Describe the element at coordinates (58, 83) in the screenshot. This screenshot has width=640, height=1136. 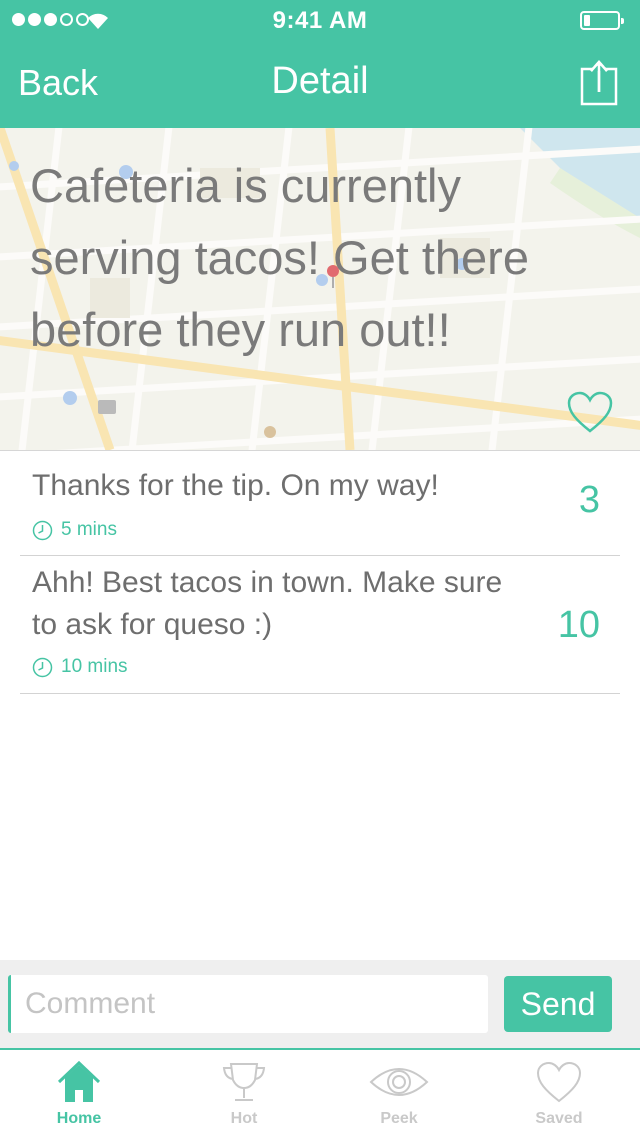
I see `back-button: Back` at that location.